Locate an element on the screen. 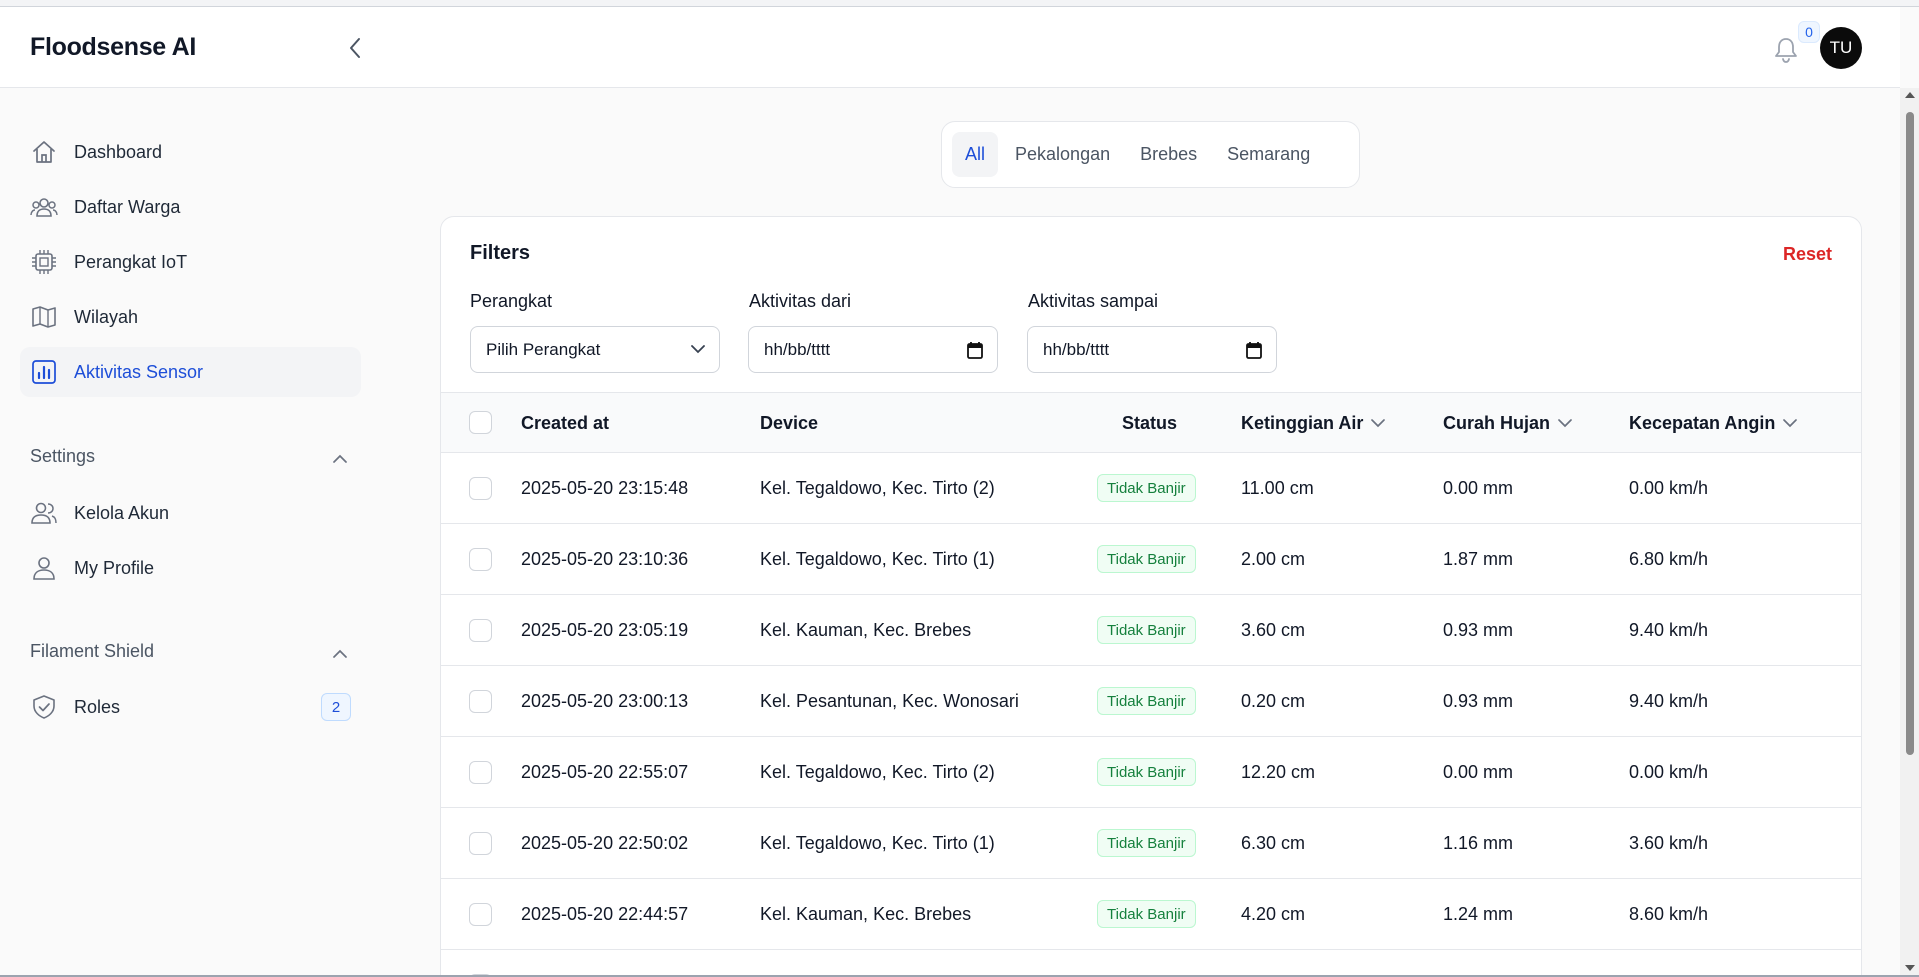 Image resolution: width=1919 pixels, height=977 pixels. scrollbar-thumb is located at coordinates (1910, 433).